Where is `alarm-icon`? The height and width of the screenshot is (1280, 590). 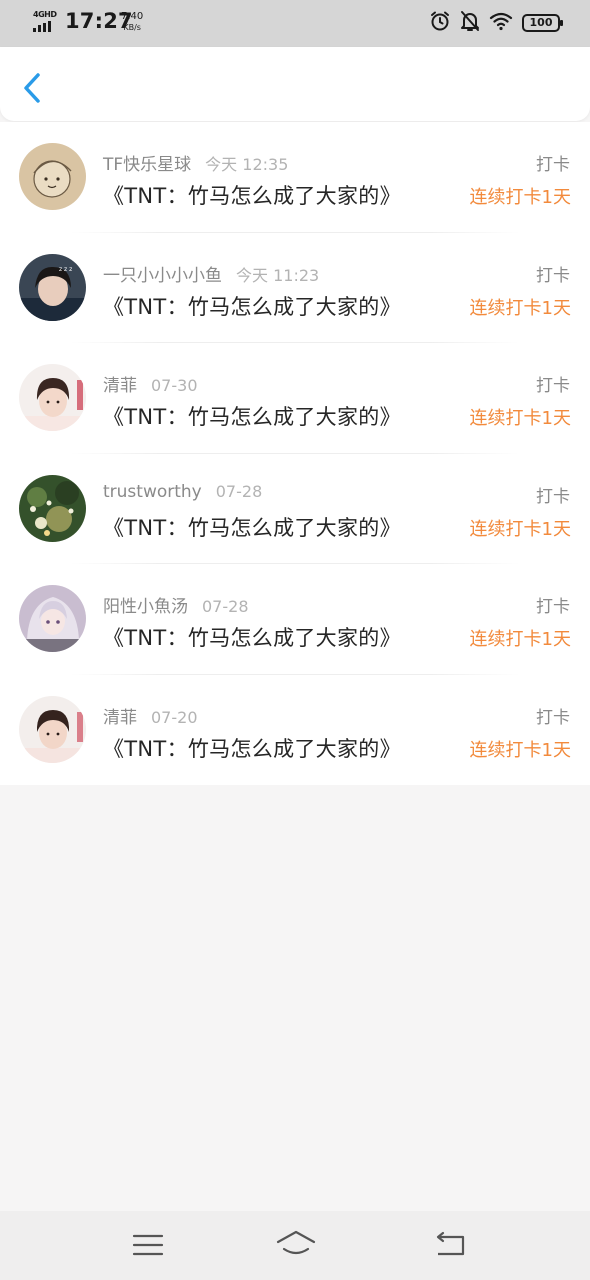
alarm-icon is located at coordinates (440, 23).